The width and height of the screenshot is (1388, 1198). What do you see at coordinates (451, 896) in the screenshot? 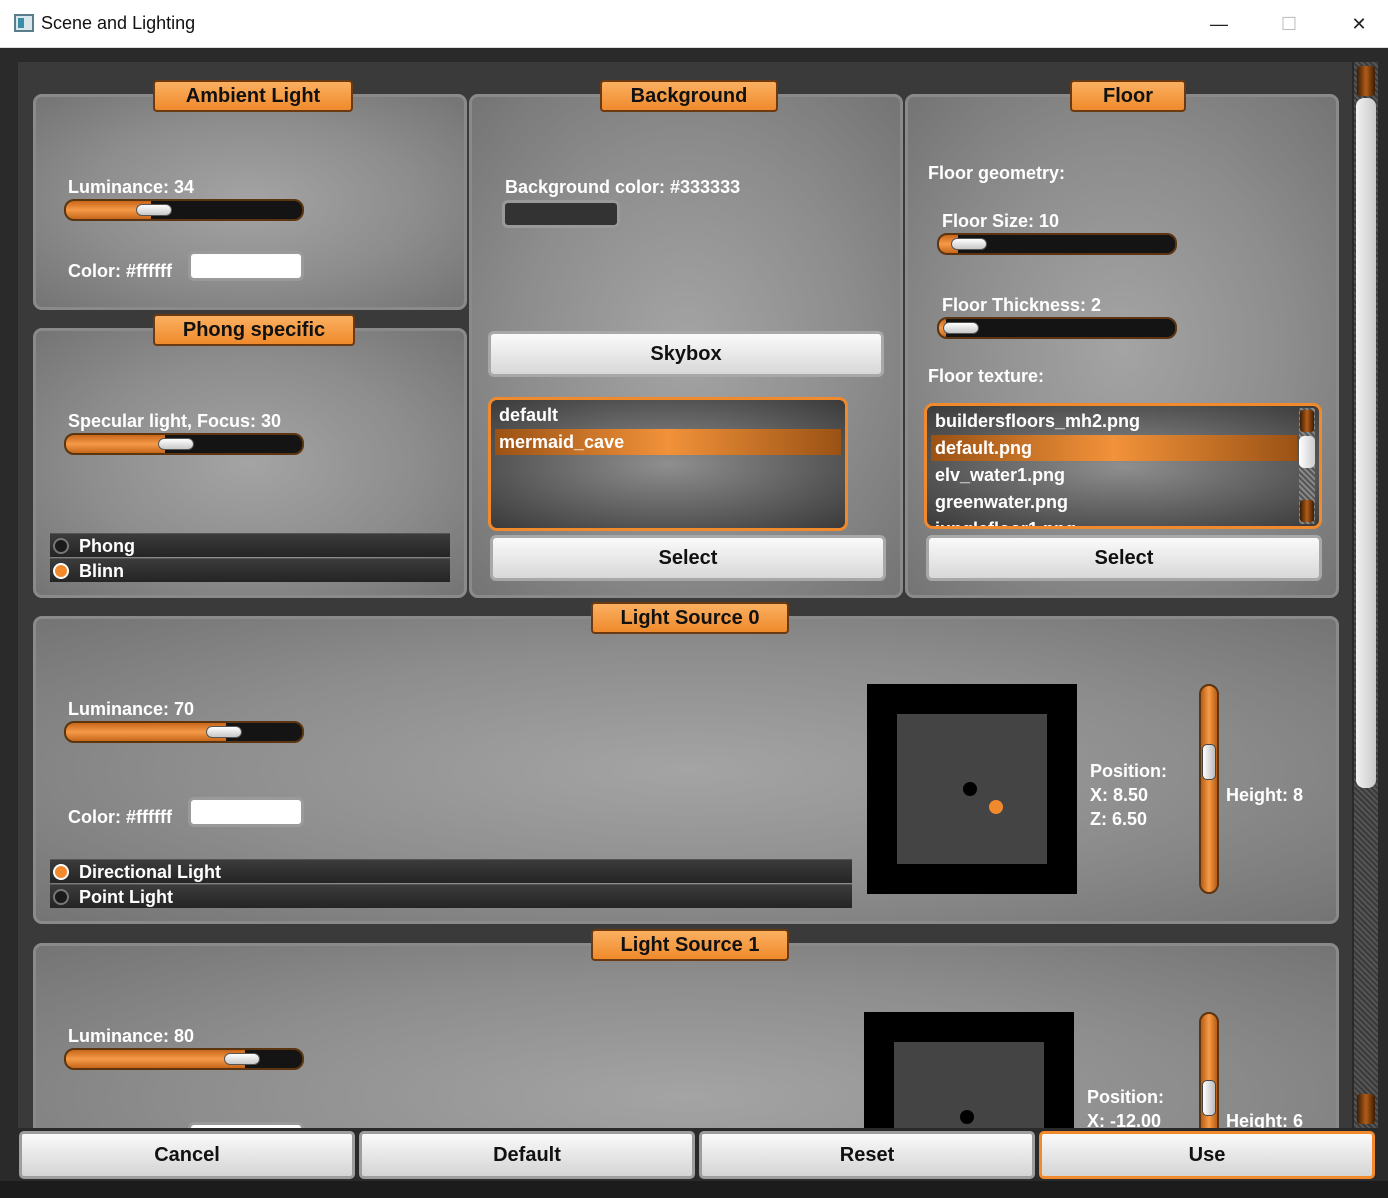
I see `point-light-option: Point Light` at bounding box center [451, 896].